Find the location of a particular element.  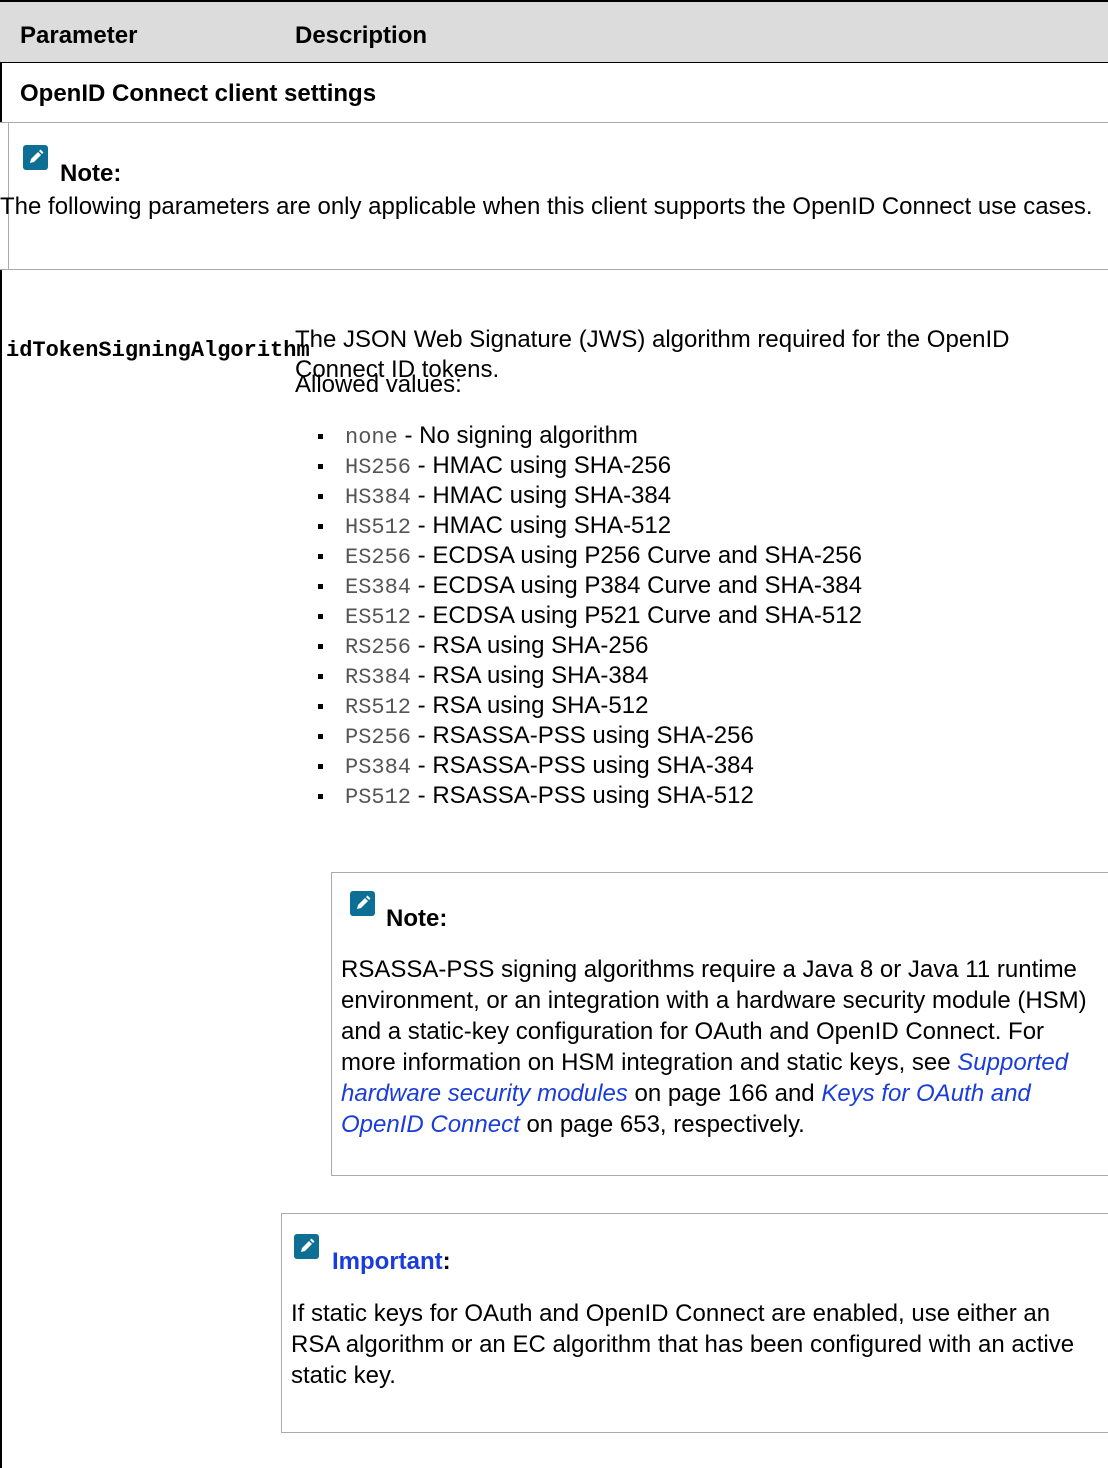

list-item: RS512 - RSA using SHA-512 is located at coordinates (590, 706).